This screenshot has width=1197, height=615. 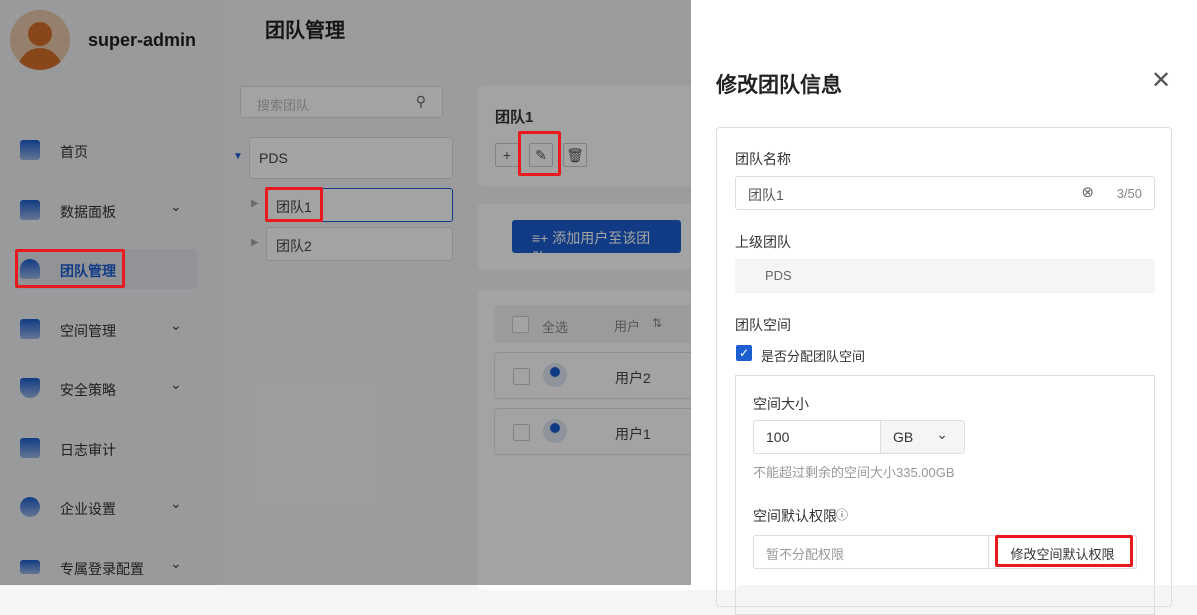 I want to click on space-size-hint: 不能超过剩余的空间大小335.00GB, so click(x=854, y=472).